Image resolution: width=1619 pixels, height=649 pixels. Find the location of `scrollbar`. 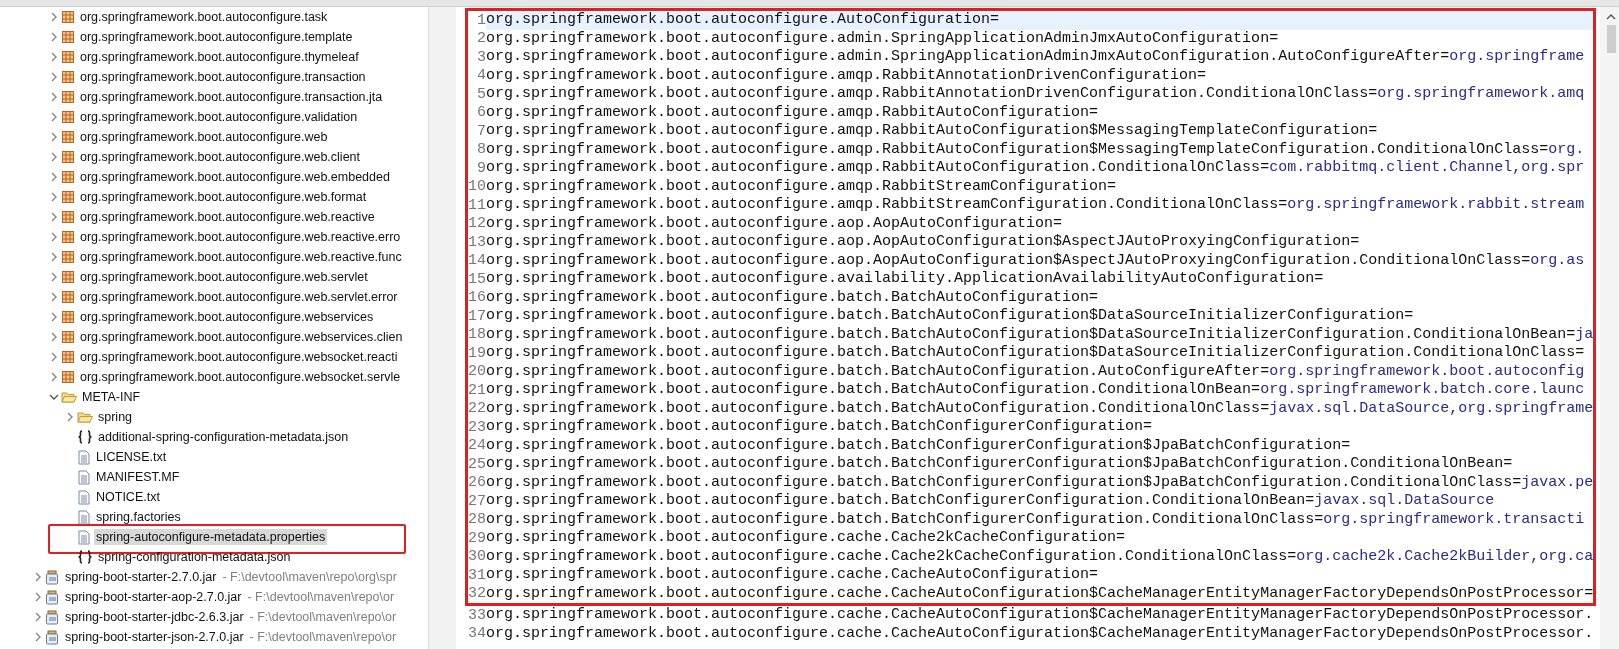

scrollbar is located at coordinates (1609, 328).